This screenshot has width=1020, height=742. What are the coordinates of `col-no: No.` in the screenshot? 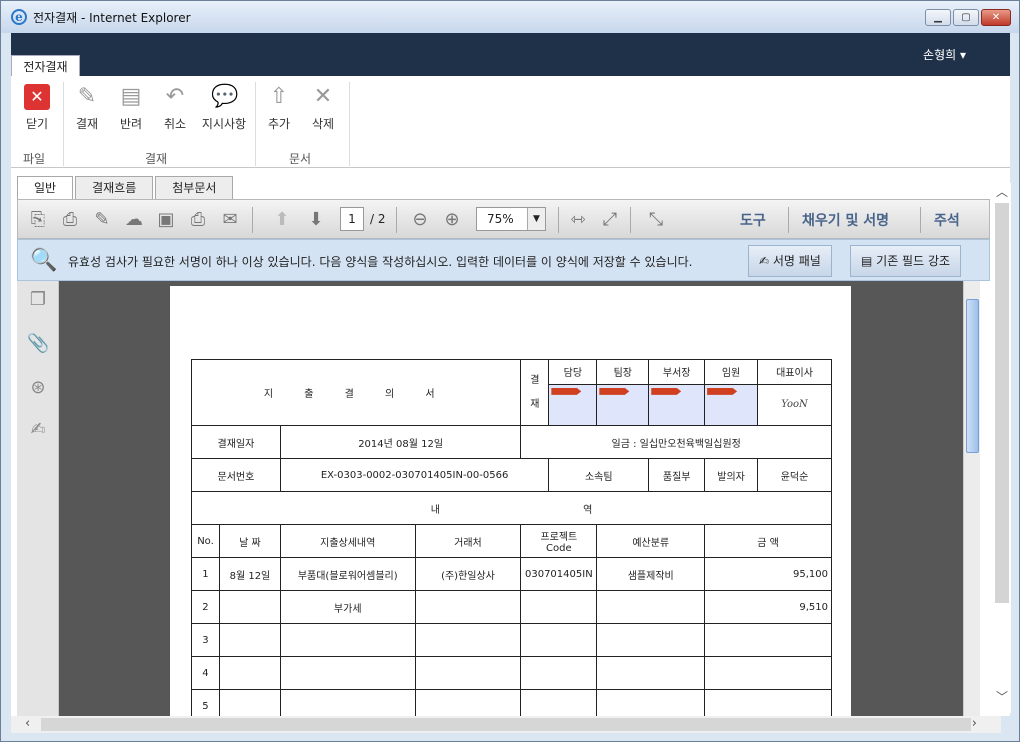 It's located at (205, 541).